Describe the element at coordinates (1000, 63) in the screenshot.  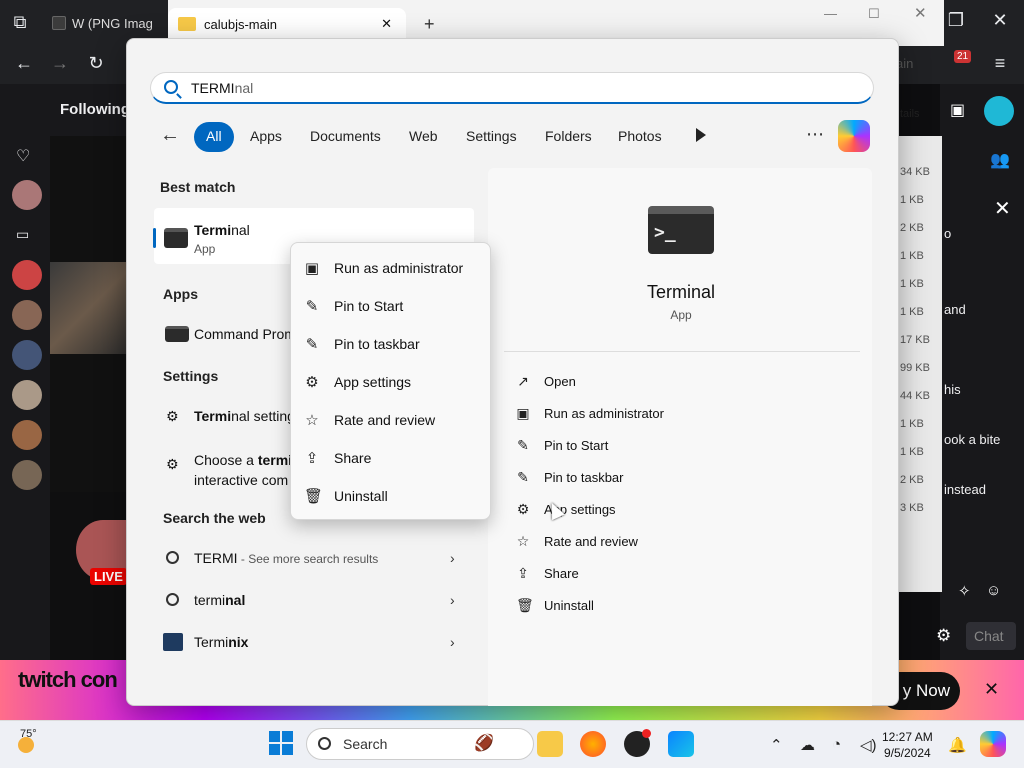
I see `menu-icon: ≡` at that location.